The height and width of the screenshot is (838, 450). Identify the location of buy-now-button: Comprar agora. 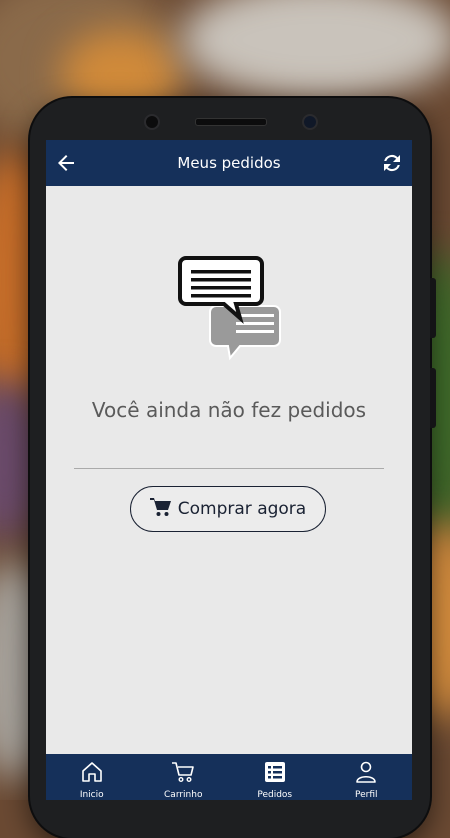
(228, 509).